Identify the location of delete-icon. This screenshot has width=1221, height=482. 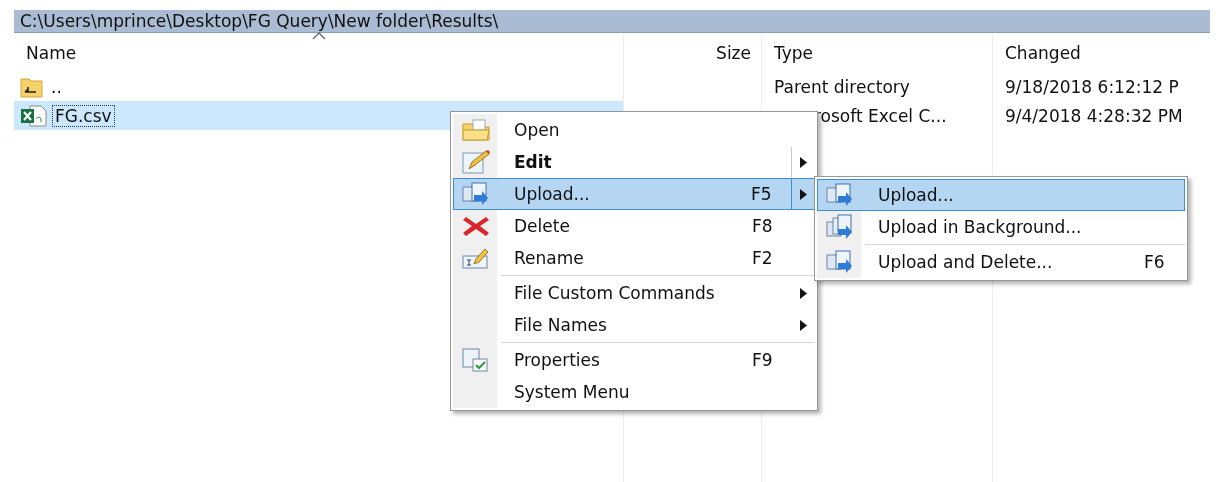
(476, 226).